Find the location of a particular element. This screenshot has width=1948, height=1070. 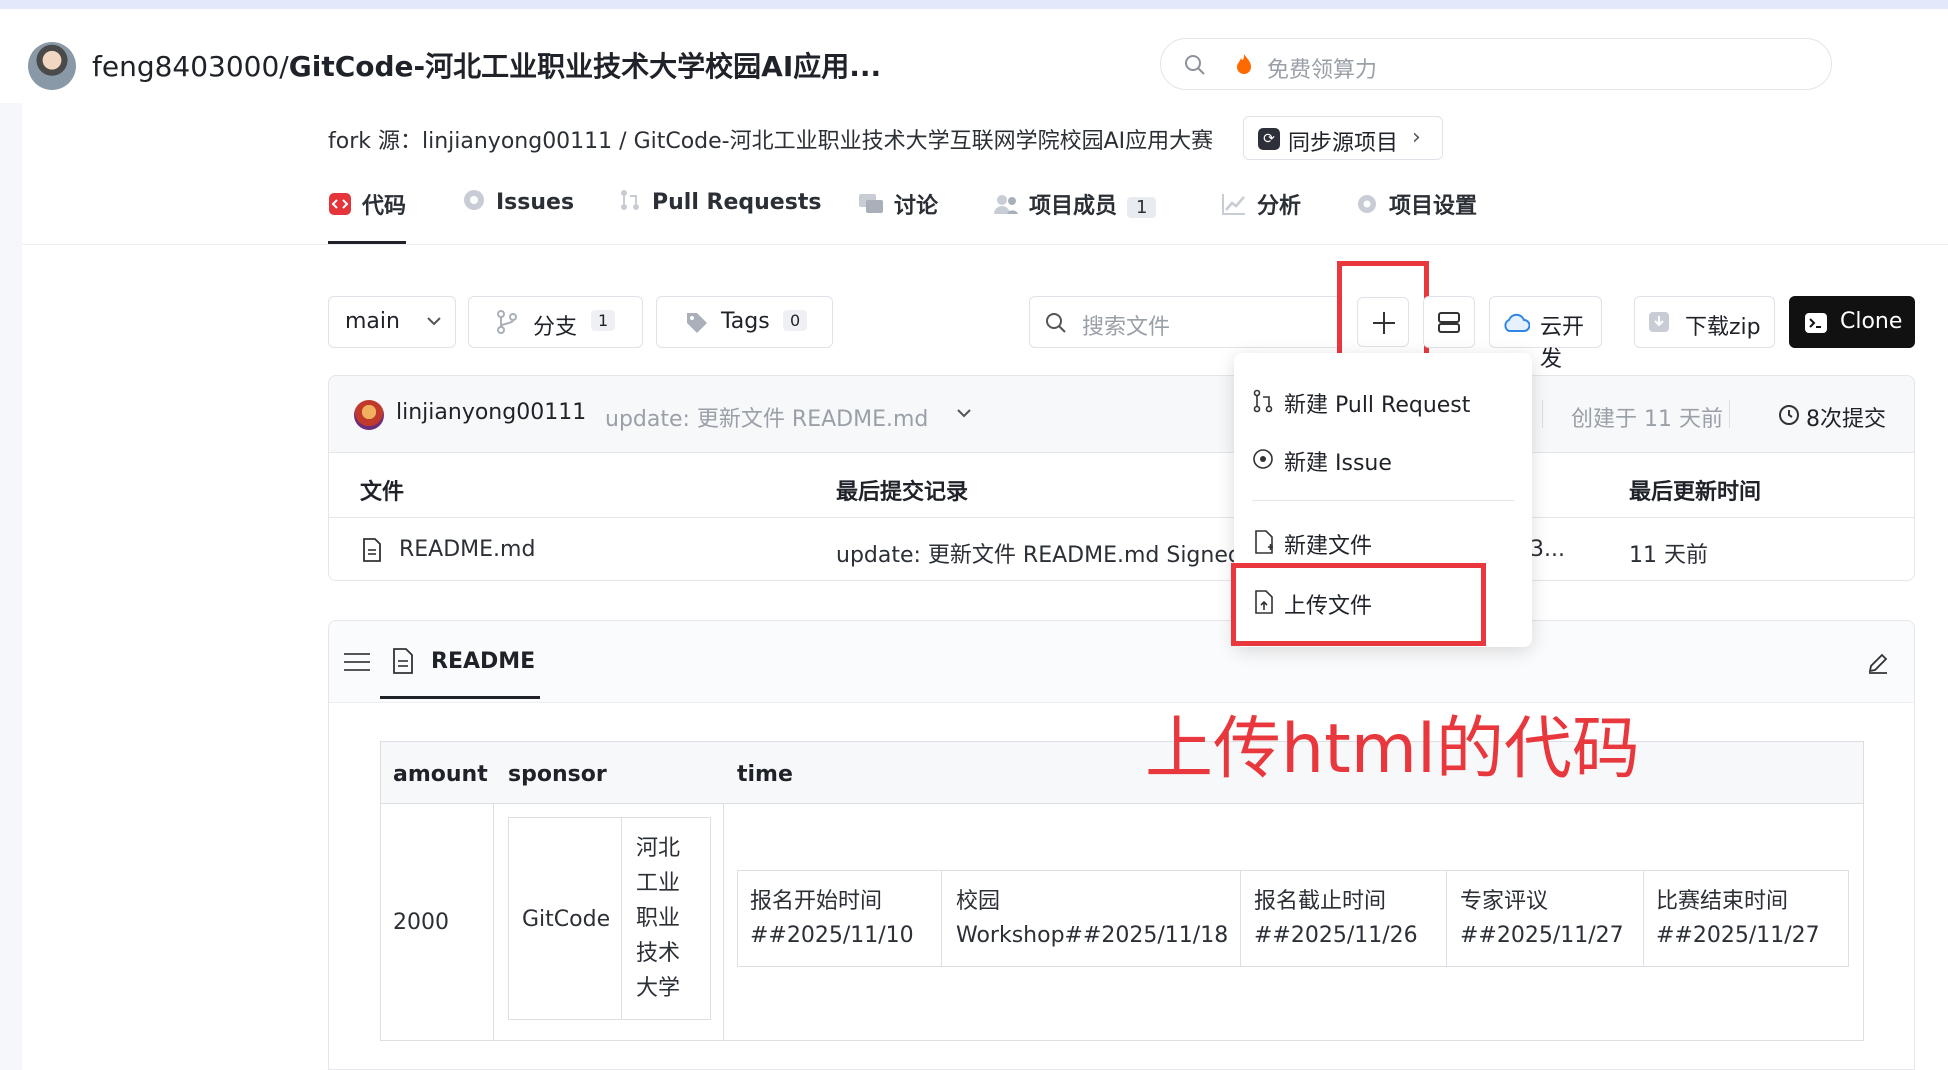

readme-tab-label: README is located at coordinates (483, 661).